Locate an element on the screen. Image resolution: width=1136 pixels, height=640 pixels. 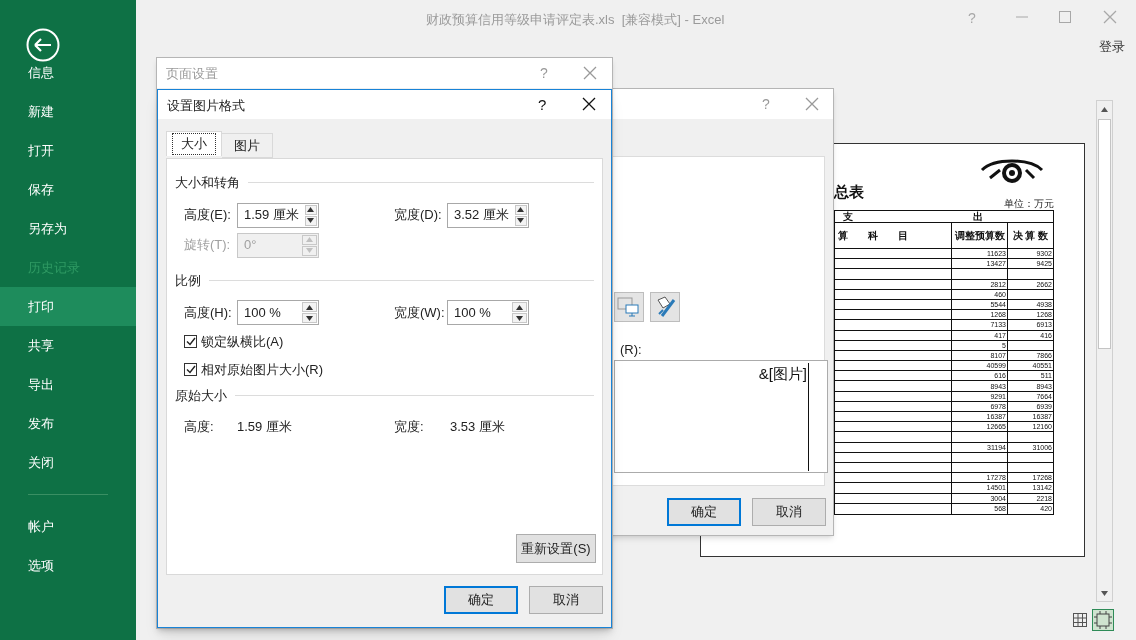
section-title: 比例 is located at coordinates (188, 280).